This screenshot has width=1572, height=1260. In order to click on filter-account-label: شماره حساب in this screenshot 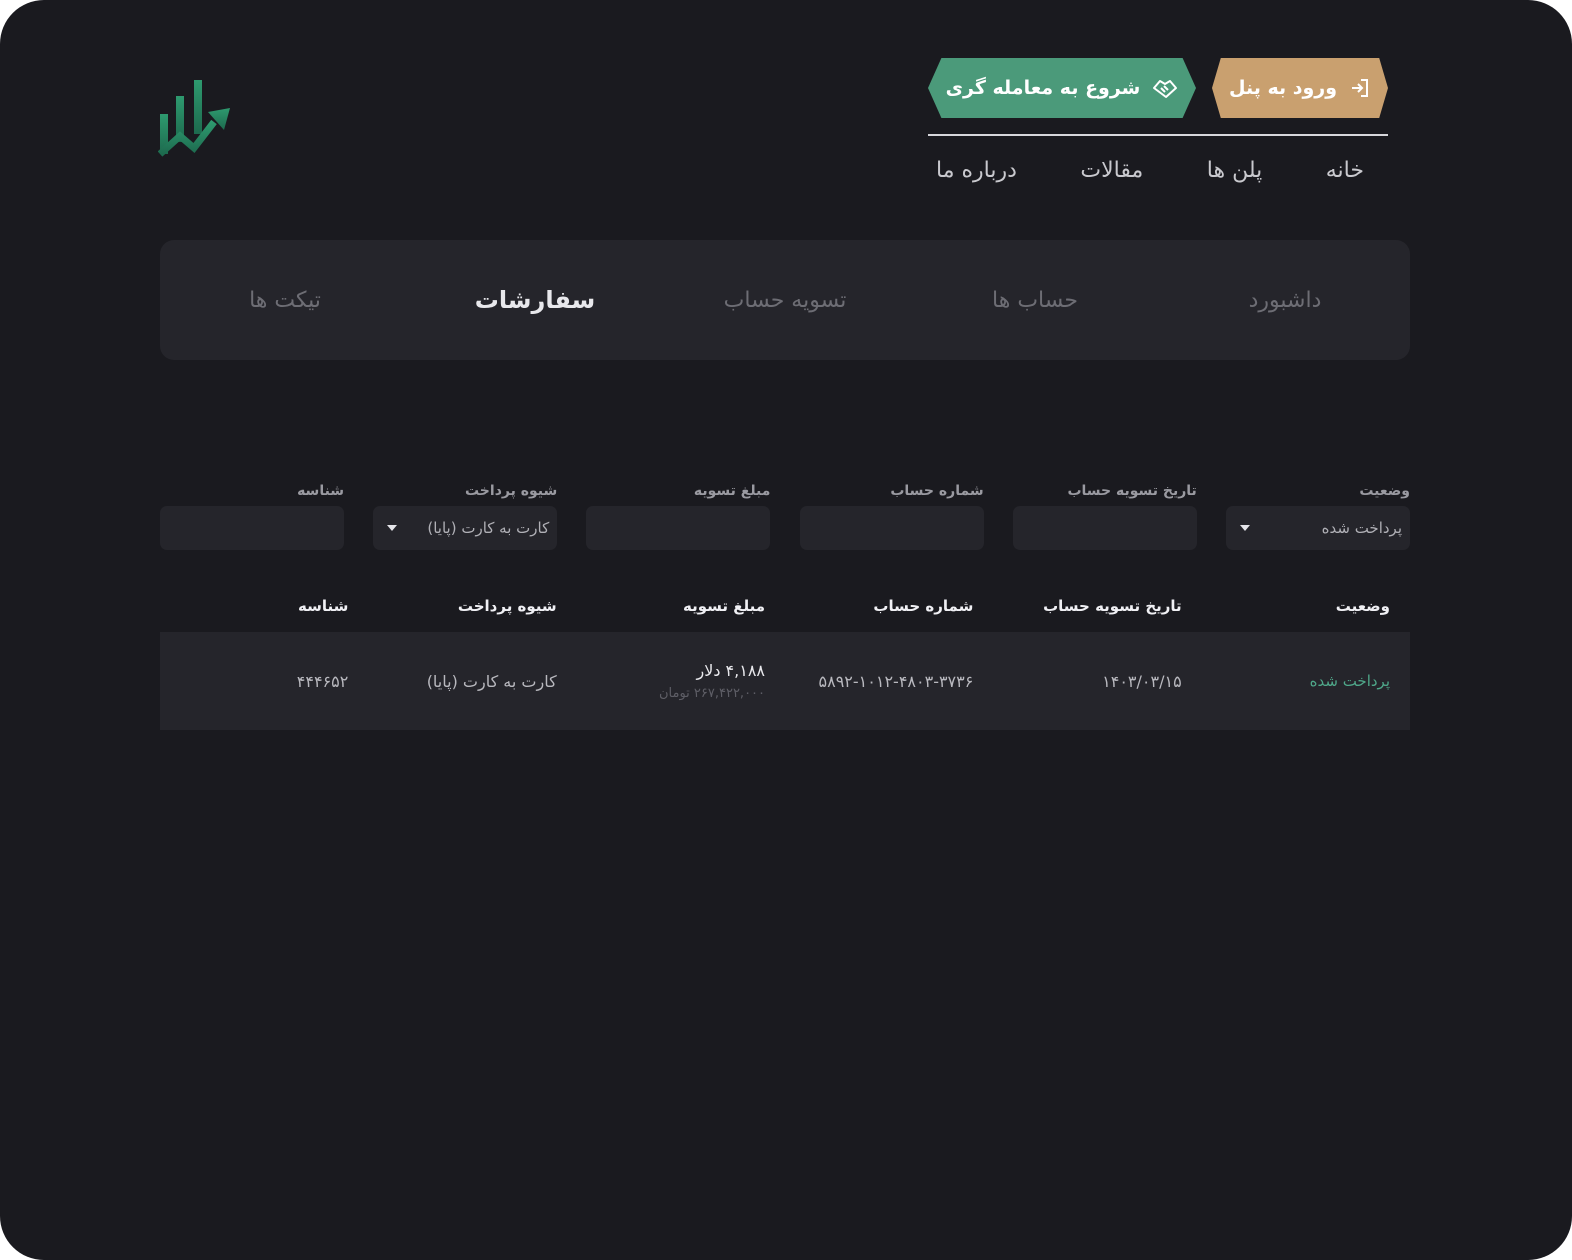, I will do `click(937, 491)`.